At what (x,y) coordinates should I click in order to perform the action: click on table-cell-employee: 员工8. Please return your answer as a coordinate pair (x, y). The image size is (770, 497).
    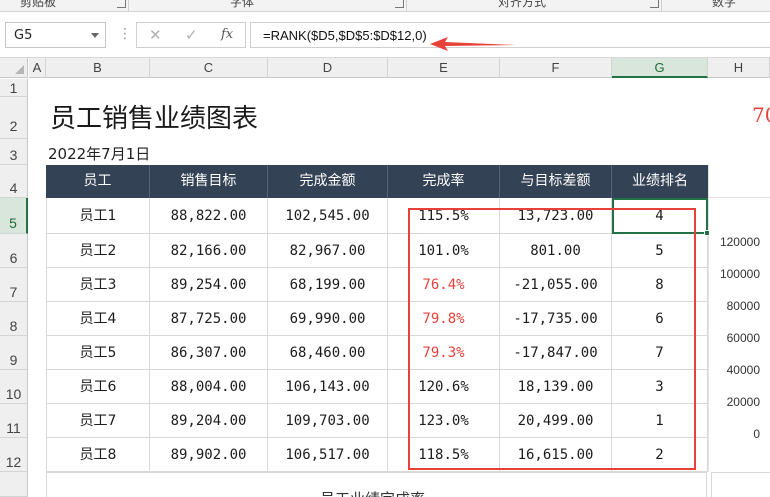
    Looking at the image, I should click on (98, 455).